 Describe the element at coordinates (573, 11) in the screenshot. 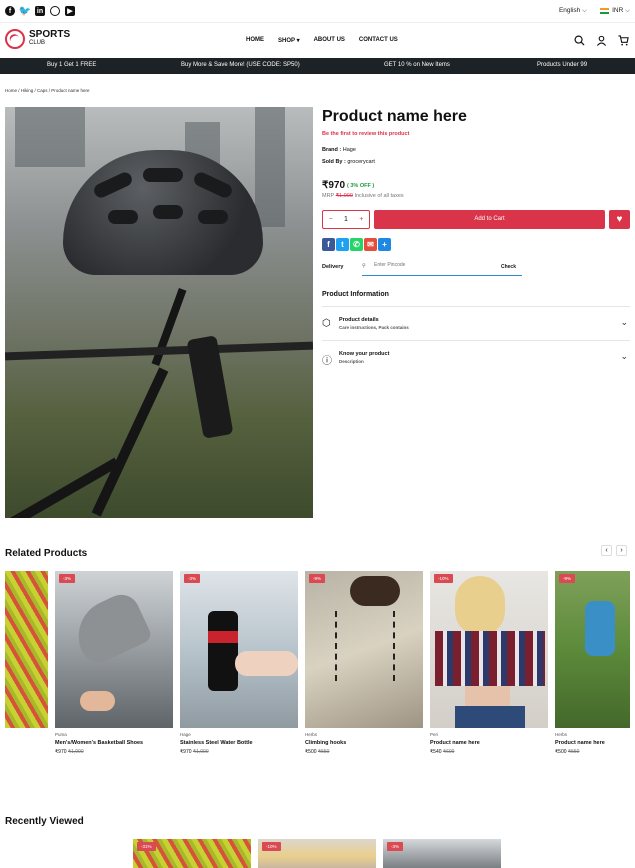

I see `language-select: English ⌵` at that location.